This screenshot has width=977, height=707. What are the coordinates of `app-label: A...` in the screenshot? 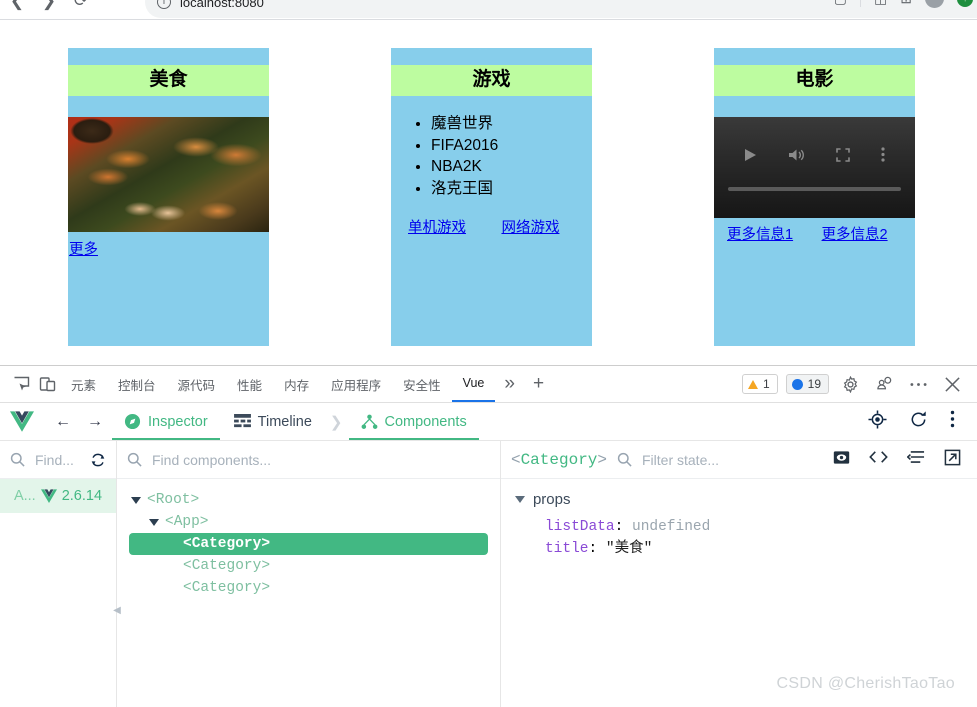 It's located at (24, 496).